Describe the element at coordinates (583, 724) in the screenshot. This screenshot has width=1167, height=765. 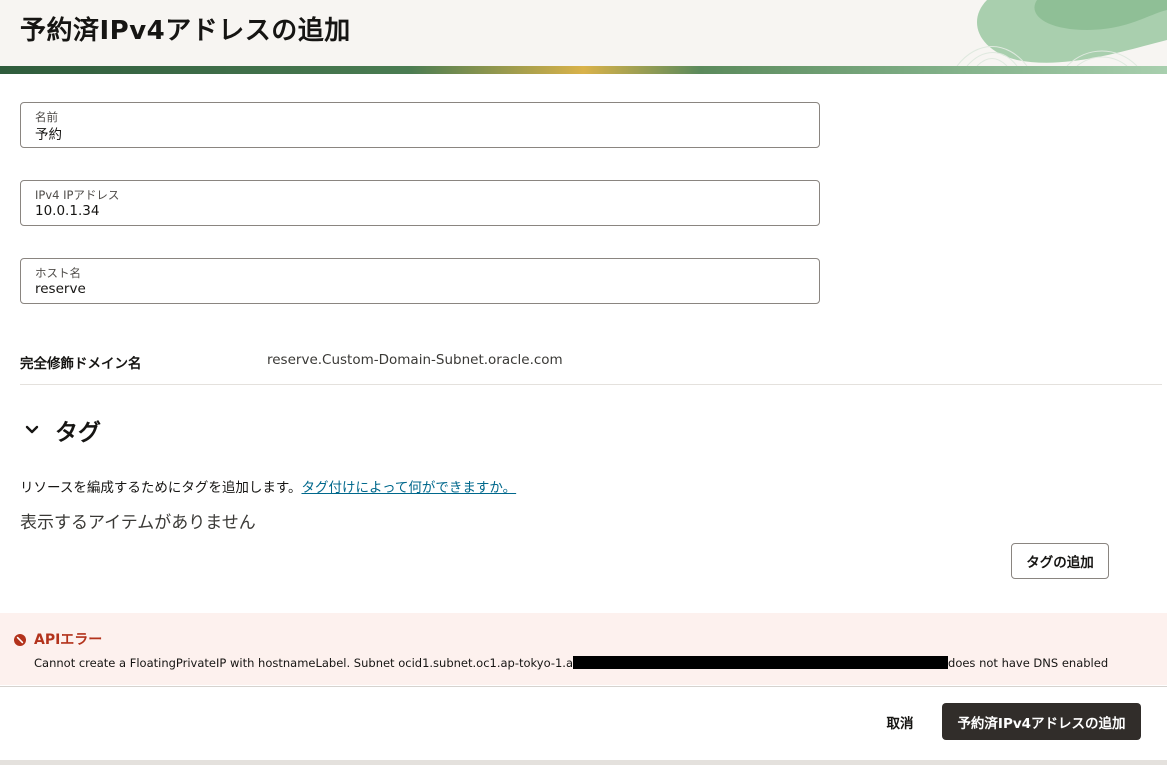
I see `dialog-footer: 取消 予約済IPv4アドレスの追加` at that location.